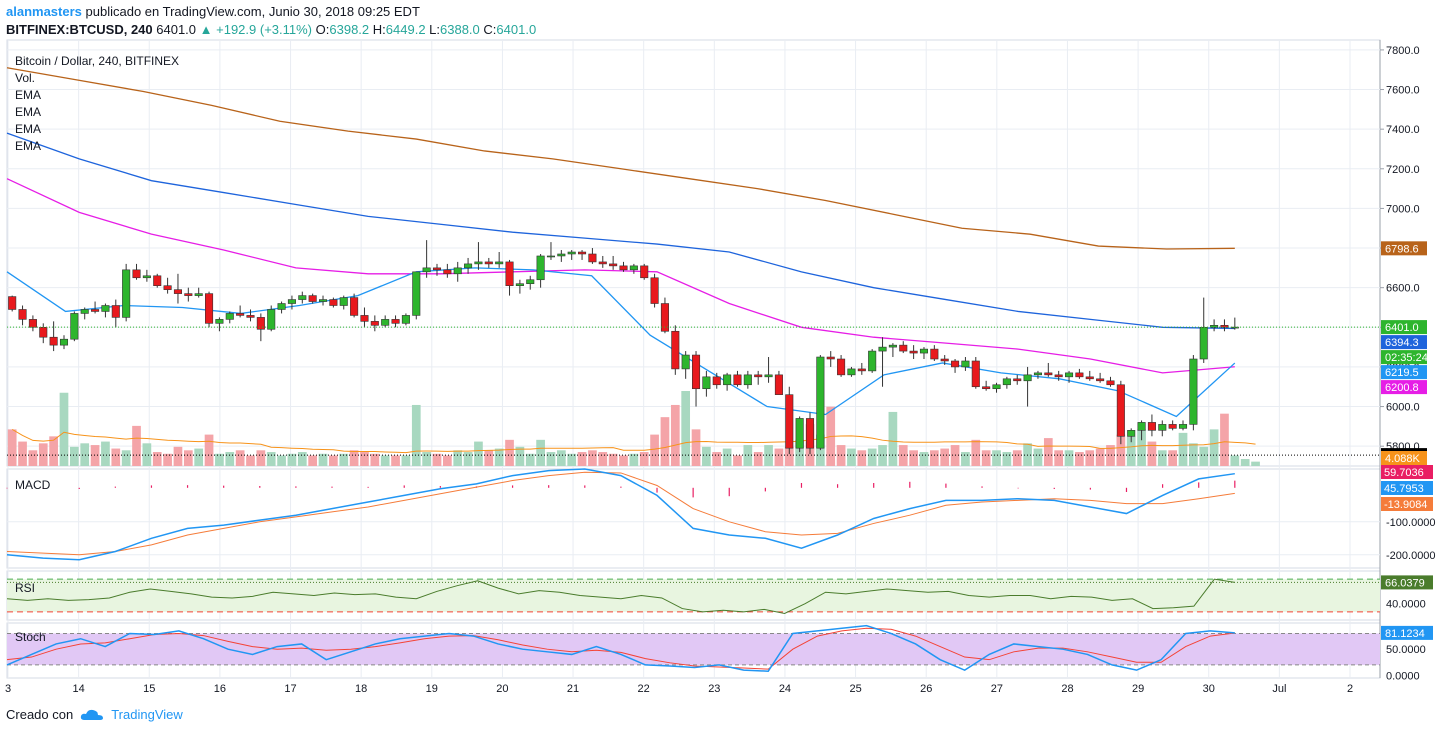 Image resolution: width=1444 pixels, height=732 pixels. Describe the element at coordinates (679, 689) in the screenshot. I see `time-axis: 3 14 15 16 17 18 19 20 21 22 23 24 25 26 27 28 29 30 Jul 2` at that location.